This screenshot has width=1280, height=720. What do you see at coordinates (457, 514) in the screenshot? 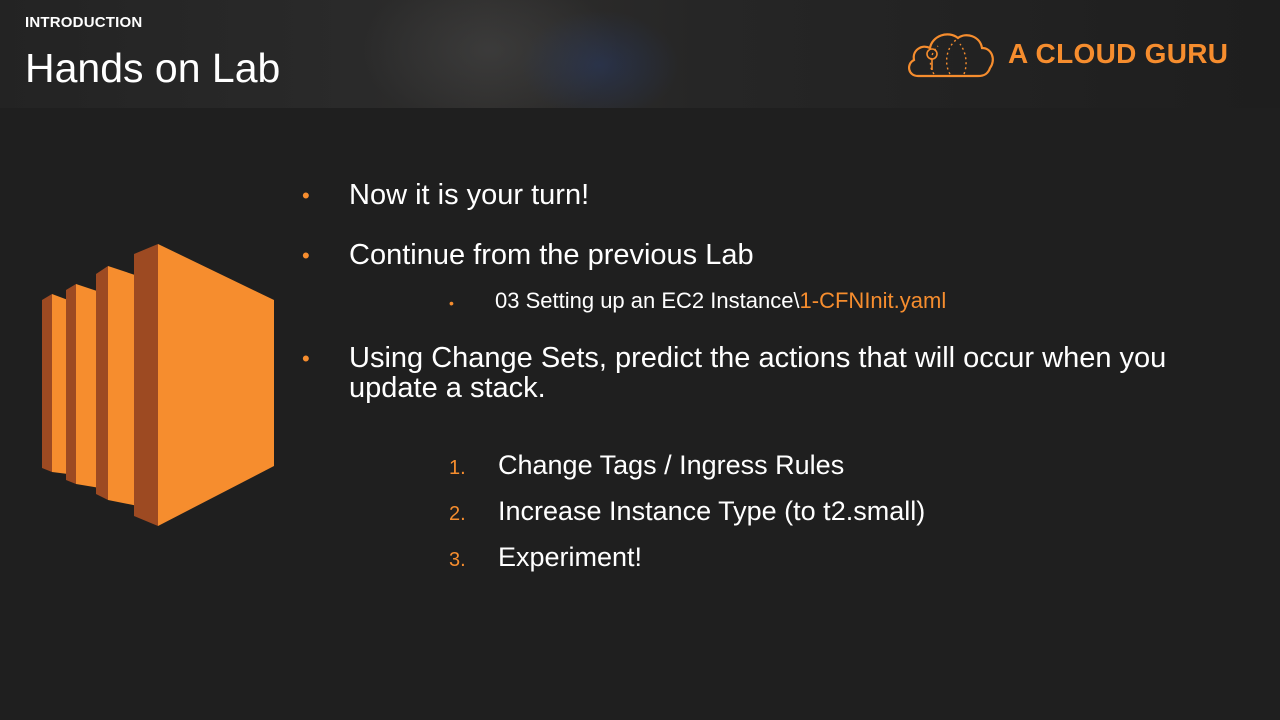
I see `step-number: 2.` at bounding box center [457, 514].